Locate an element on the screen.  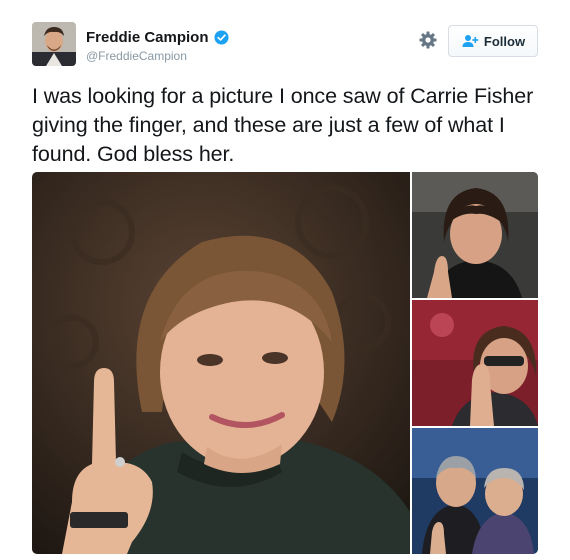
gear-icon is located at coordinates (428, 40).